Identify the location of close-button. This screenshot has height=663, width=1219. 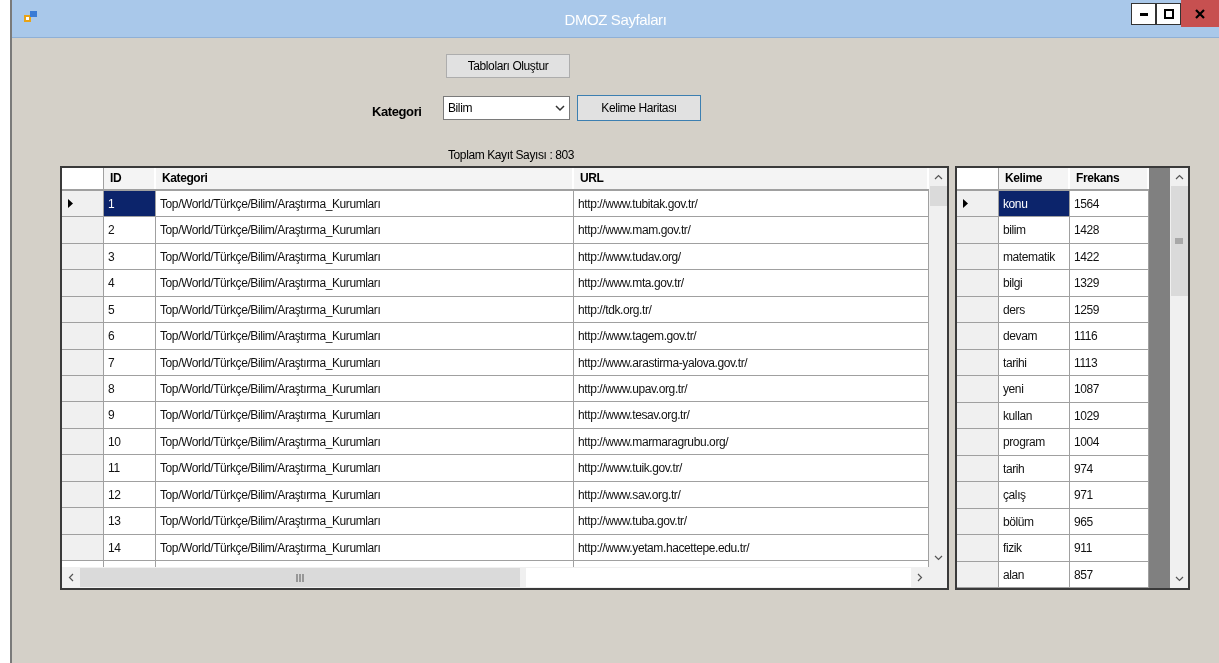
(1200, 13).